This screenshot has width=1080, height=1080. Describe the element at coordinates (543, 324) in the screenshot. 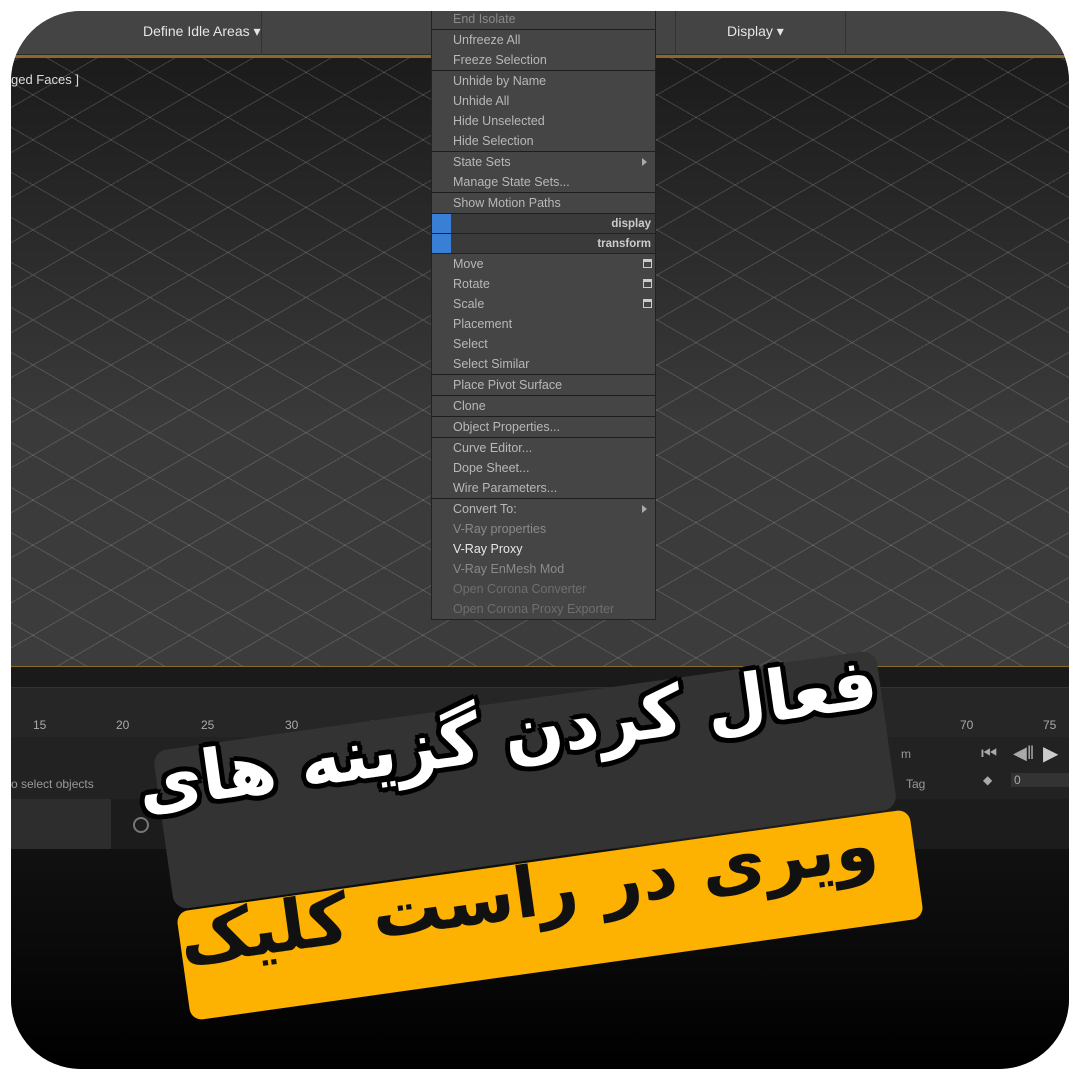

I see `menu-item-placement: Placement` at that location.